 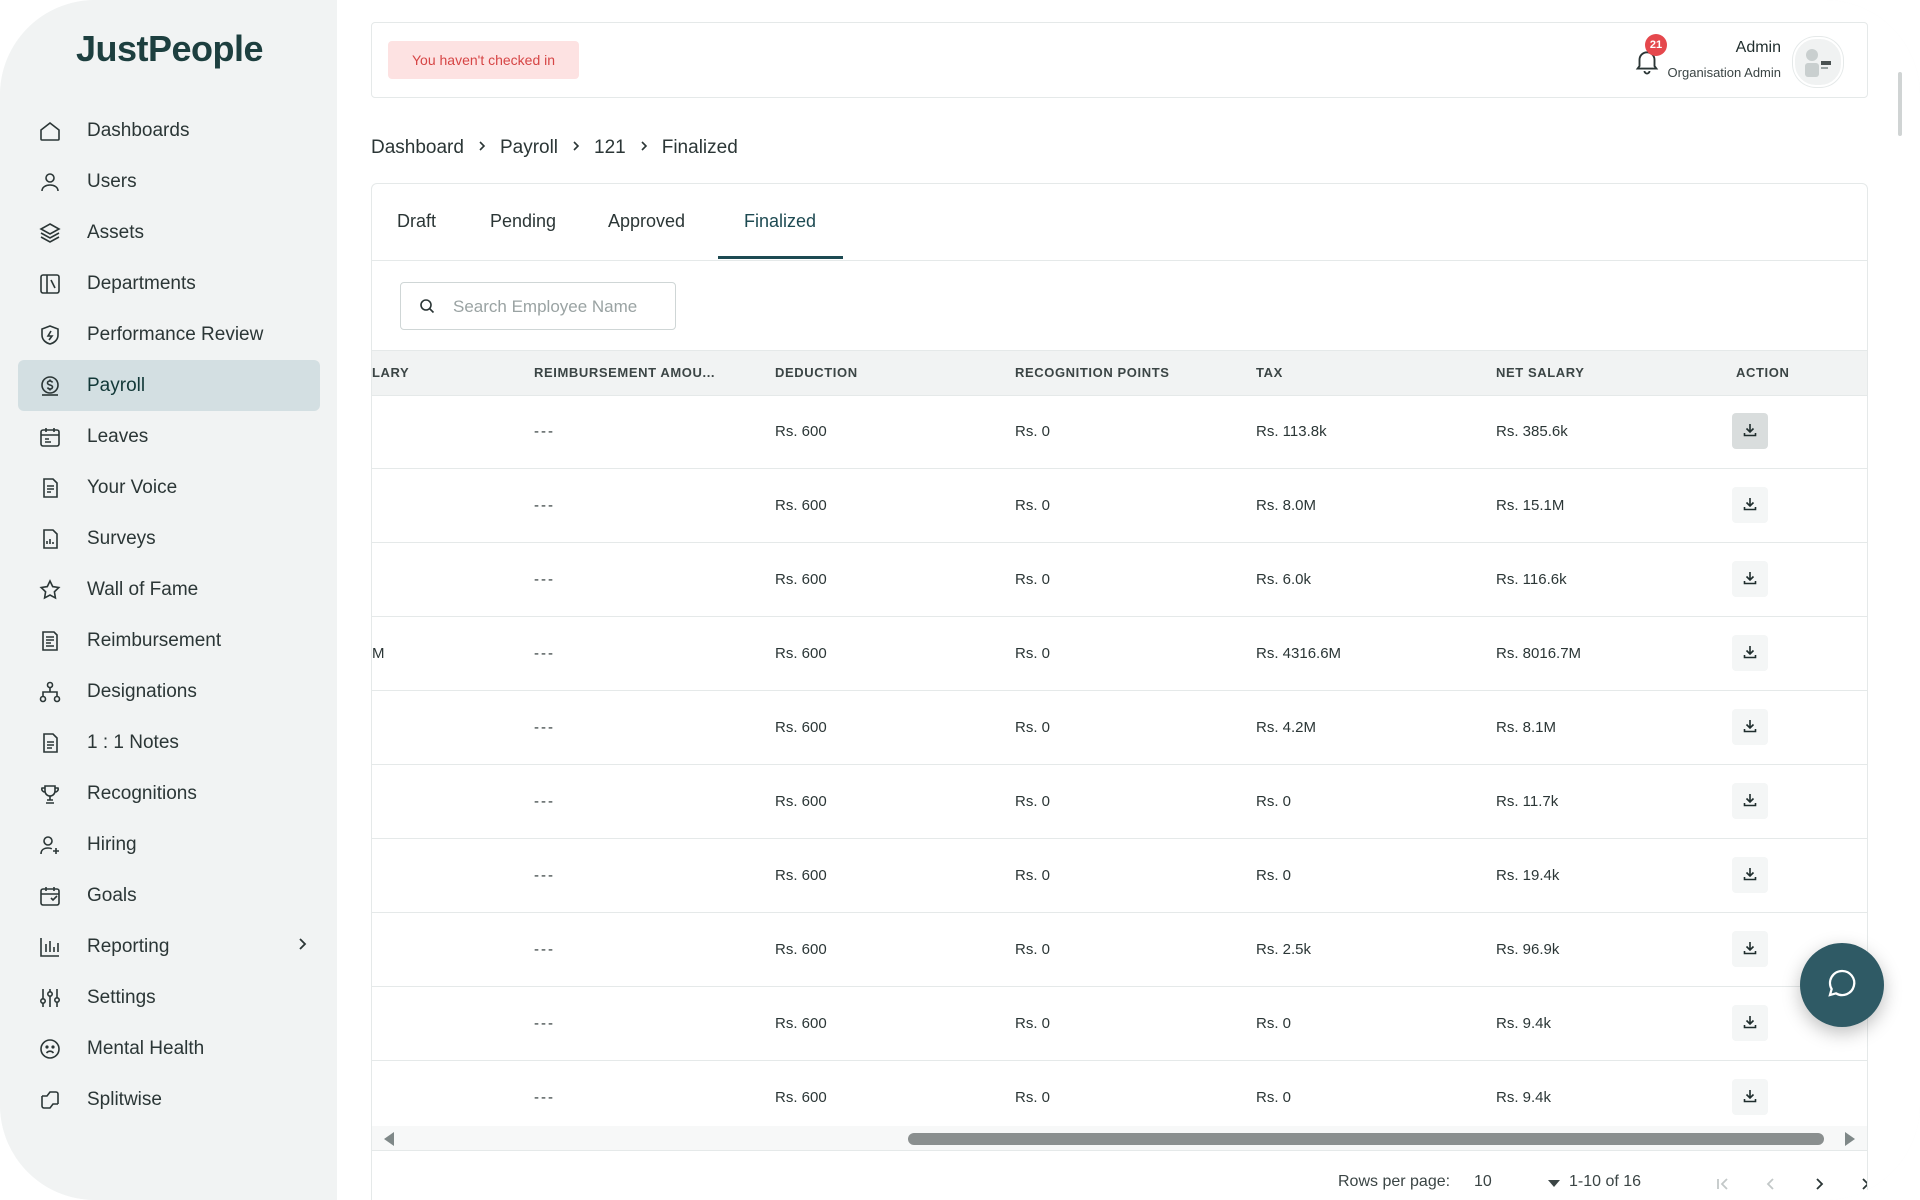 What do you see at coordinates (169, 385) in the screenshot?
I see `sidebar-item-payroll: Payroll` at bounding box center [169, 385].